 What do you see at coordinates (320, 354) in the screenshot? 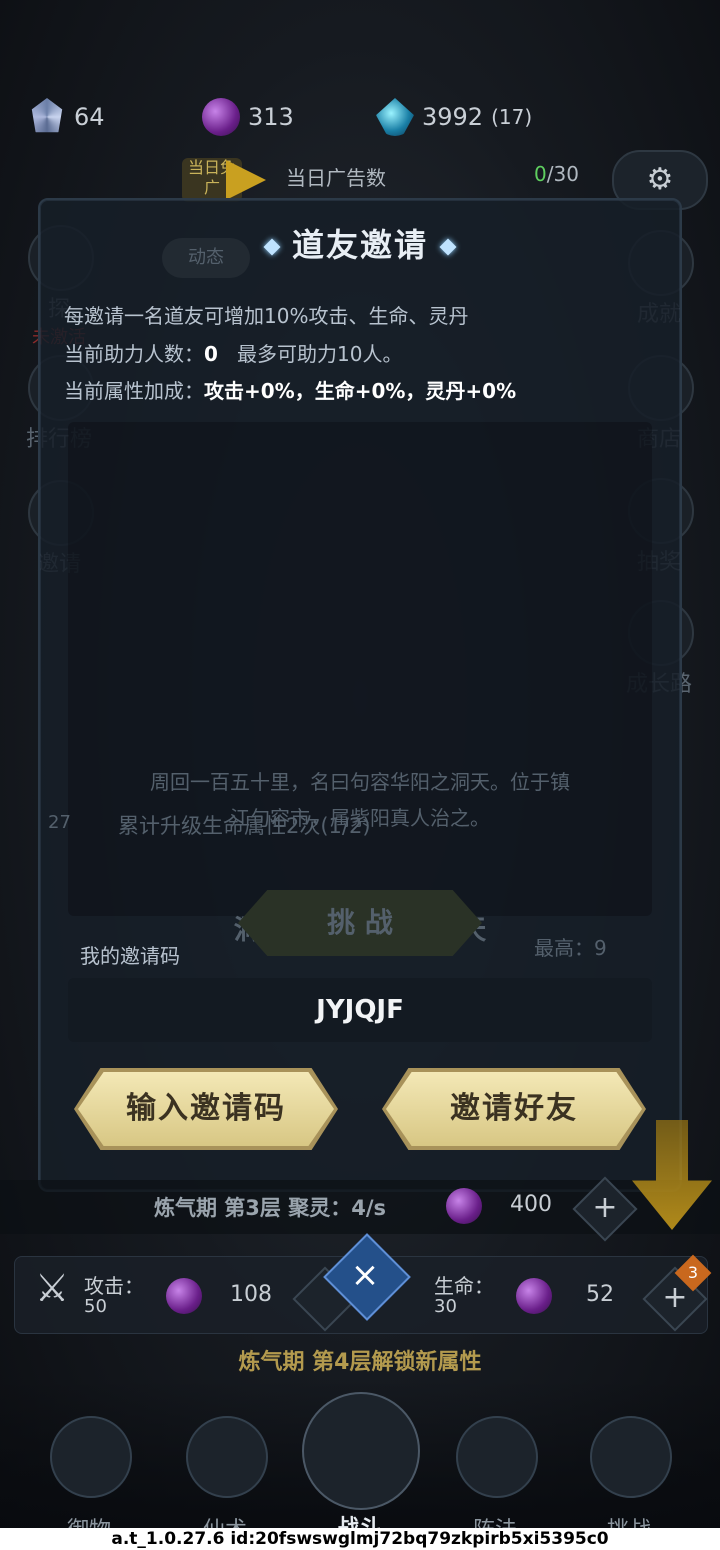
I see `helper-max: 最多可助力10人。` at bounding box center [320, 354].